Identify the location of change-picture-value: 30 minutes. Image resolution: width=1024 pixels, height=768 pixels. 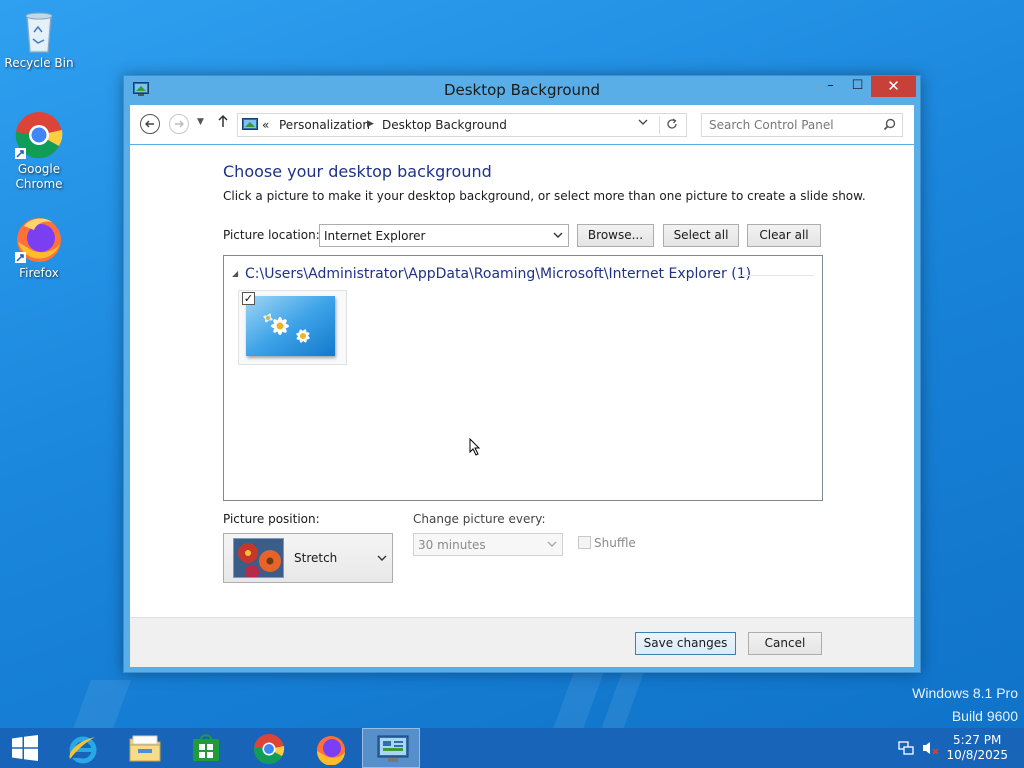
(452, 545).